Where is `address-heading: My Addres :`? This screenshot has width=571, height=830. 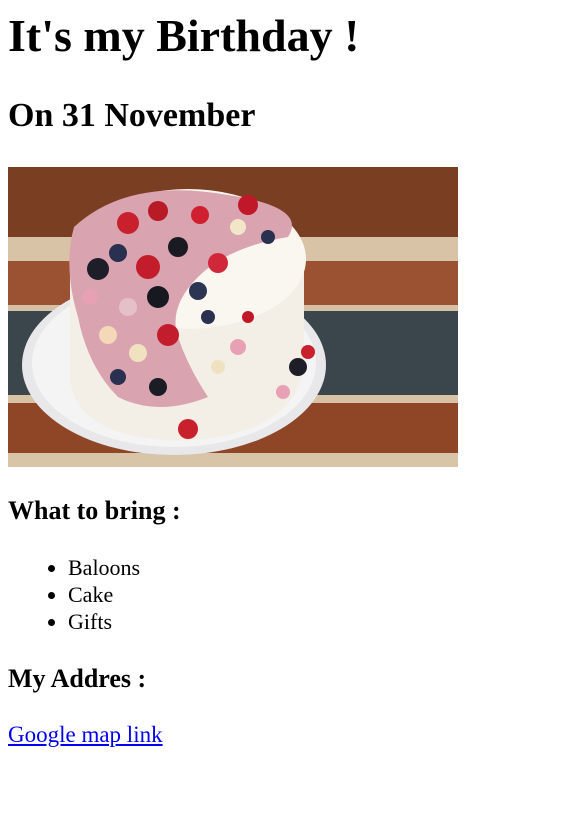 address-heading: My Addres : is located at coordinates (77, 678).